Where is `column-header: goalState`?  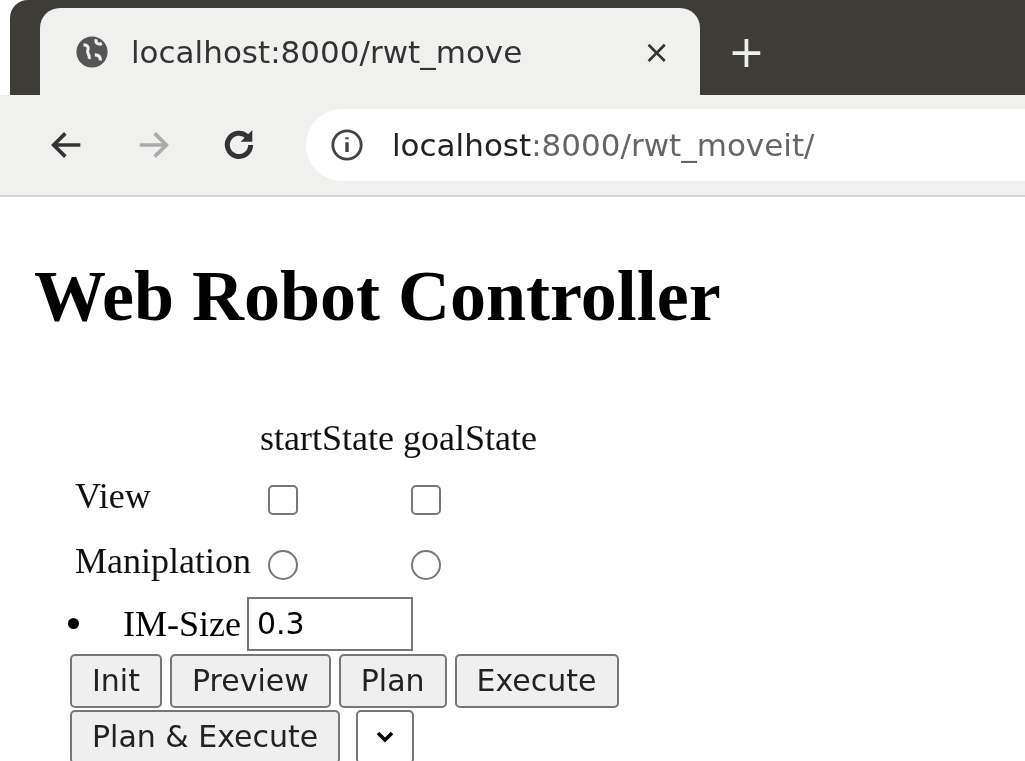 column-header: goalState is located at coordinates (469, 438).